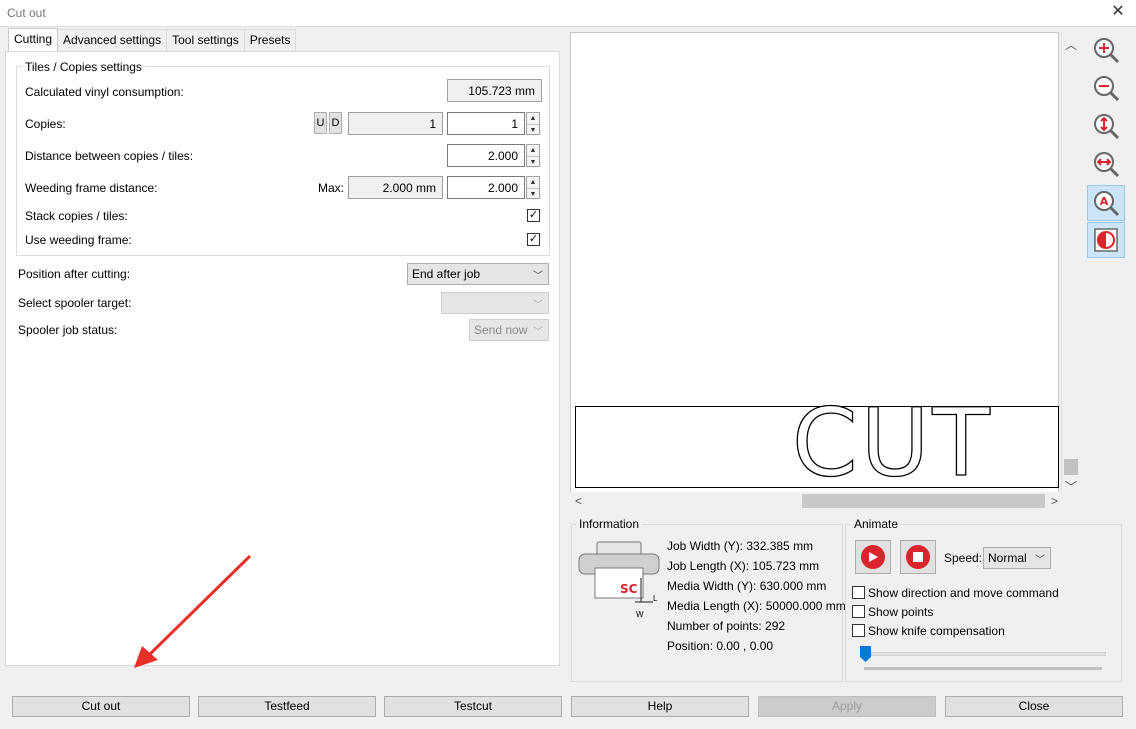  Describe the element at coordinates (494, 90) in the screenshot. I see `vinyl-consumption-value: 105.723 mm` at that location.